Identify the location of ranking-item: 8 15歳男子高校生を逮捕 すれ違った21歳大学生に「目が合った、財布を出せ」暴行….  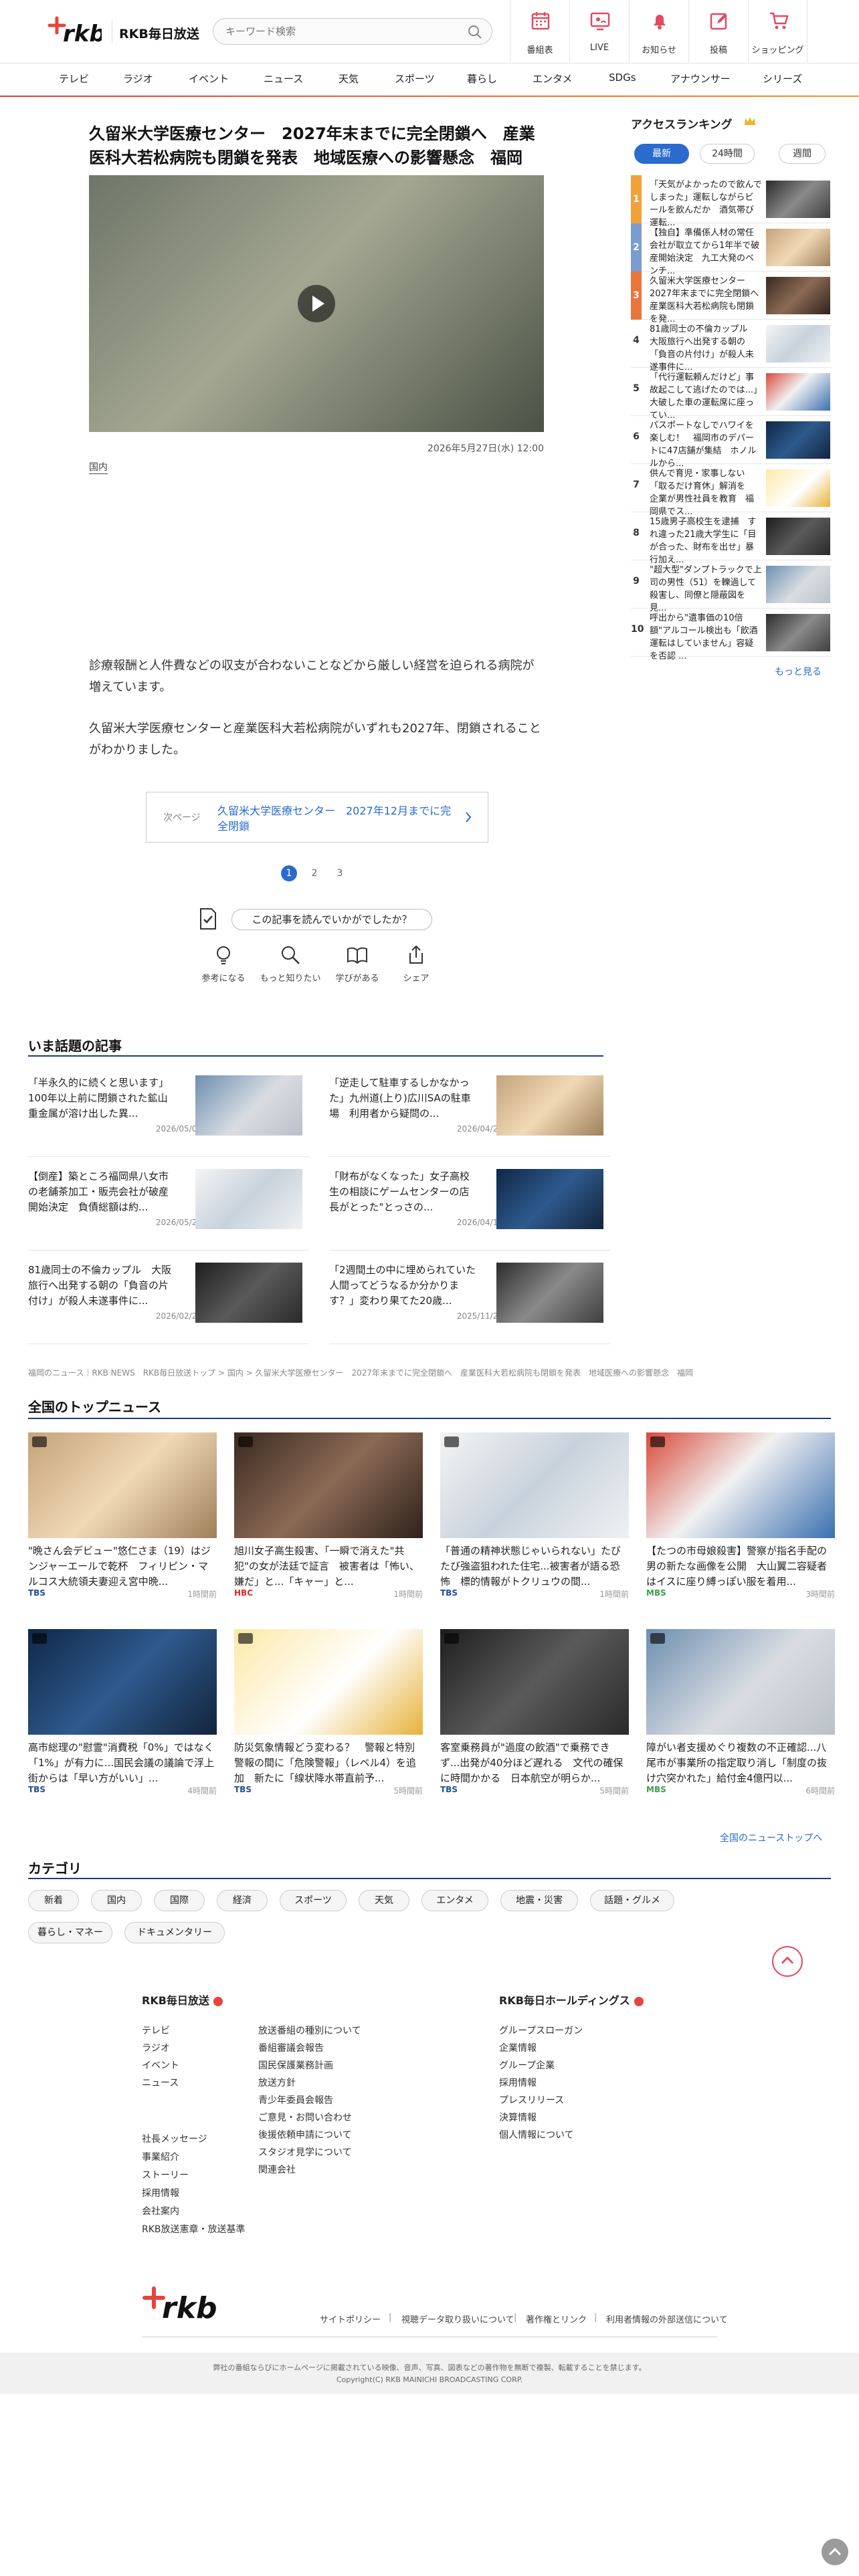
(731, 539).